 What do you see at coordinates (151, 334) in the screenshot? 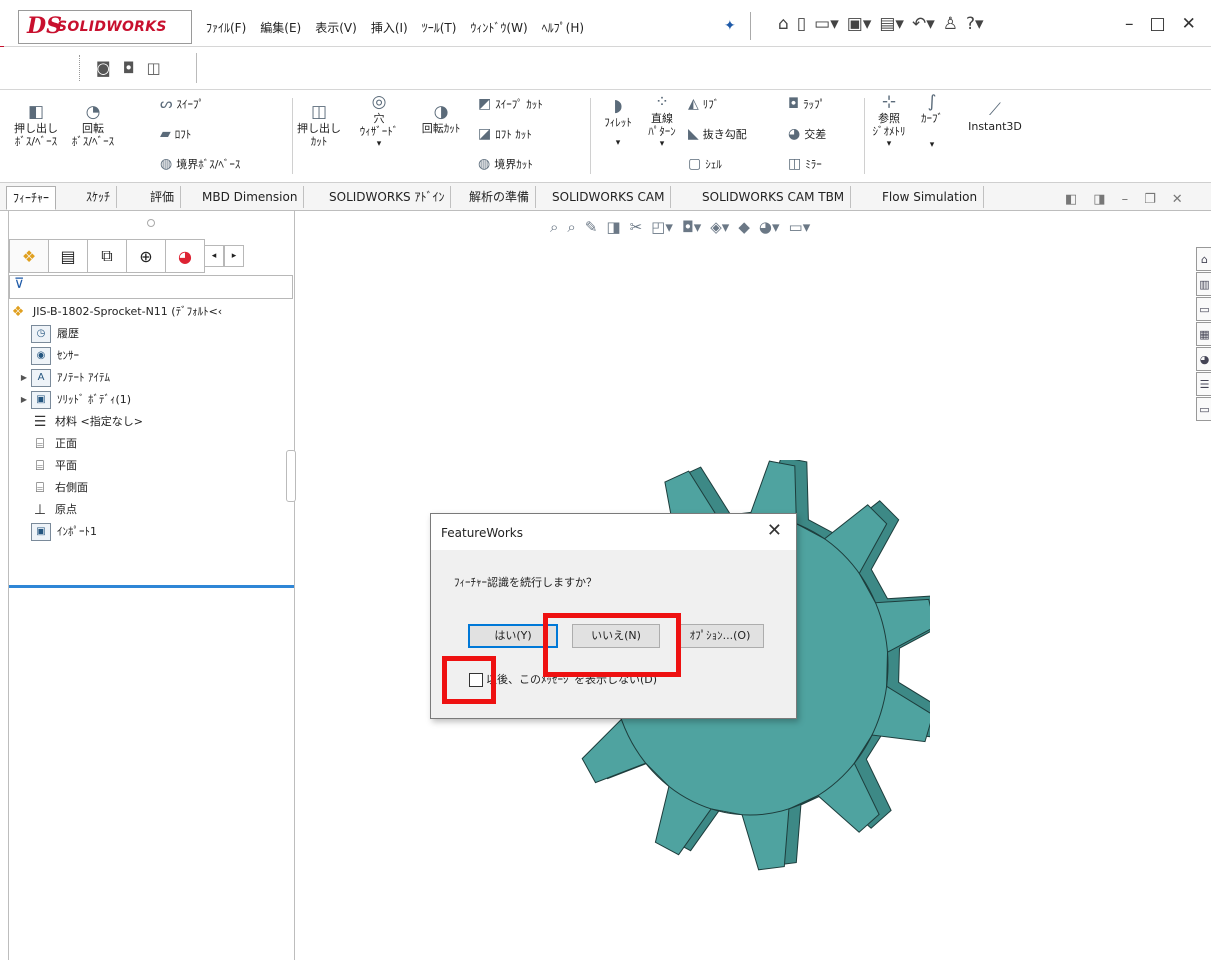
I see `tree-item-history: ◷ 履歴` at bounding box center [151, 334].